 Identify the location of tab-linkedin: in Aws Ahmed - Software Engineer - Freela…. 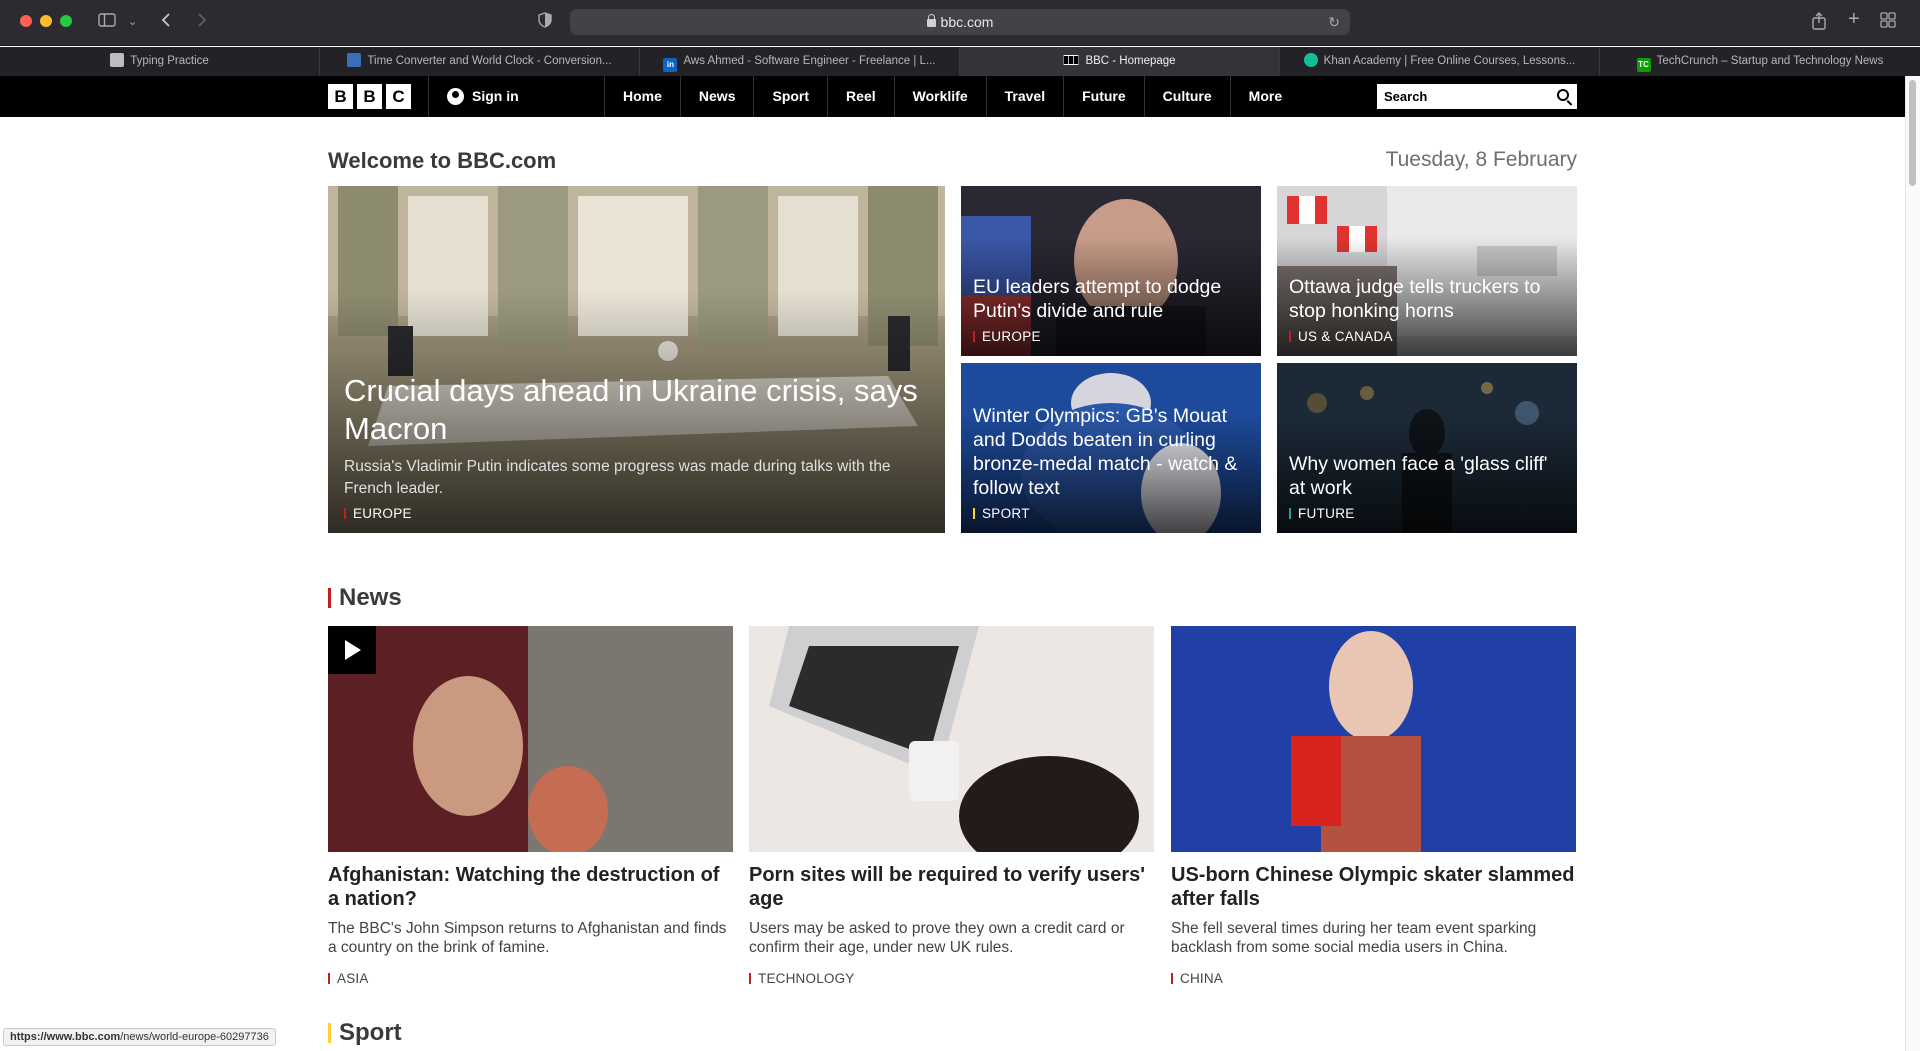
(800, 61).